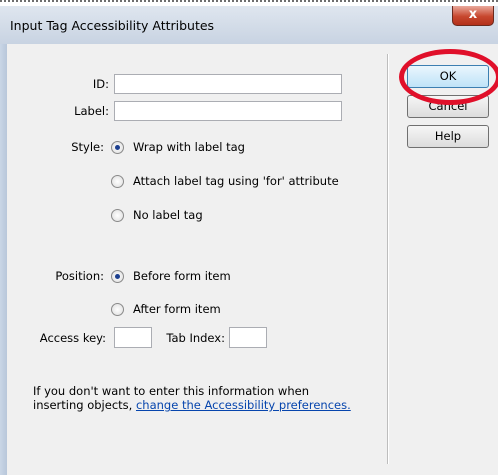 This screenshot has width=498, height=475. What do you see at coordinates (117, 276) in the screenshot?
I see `radio-before-form-item` at bounding box center [117, 276].